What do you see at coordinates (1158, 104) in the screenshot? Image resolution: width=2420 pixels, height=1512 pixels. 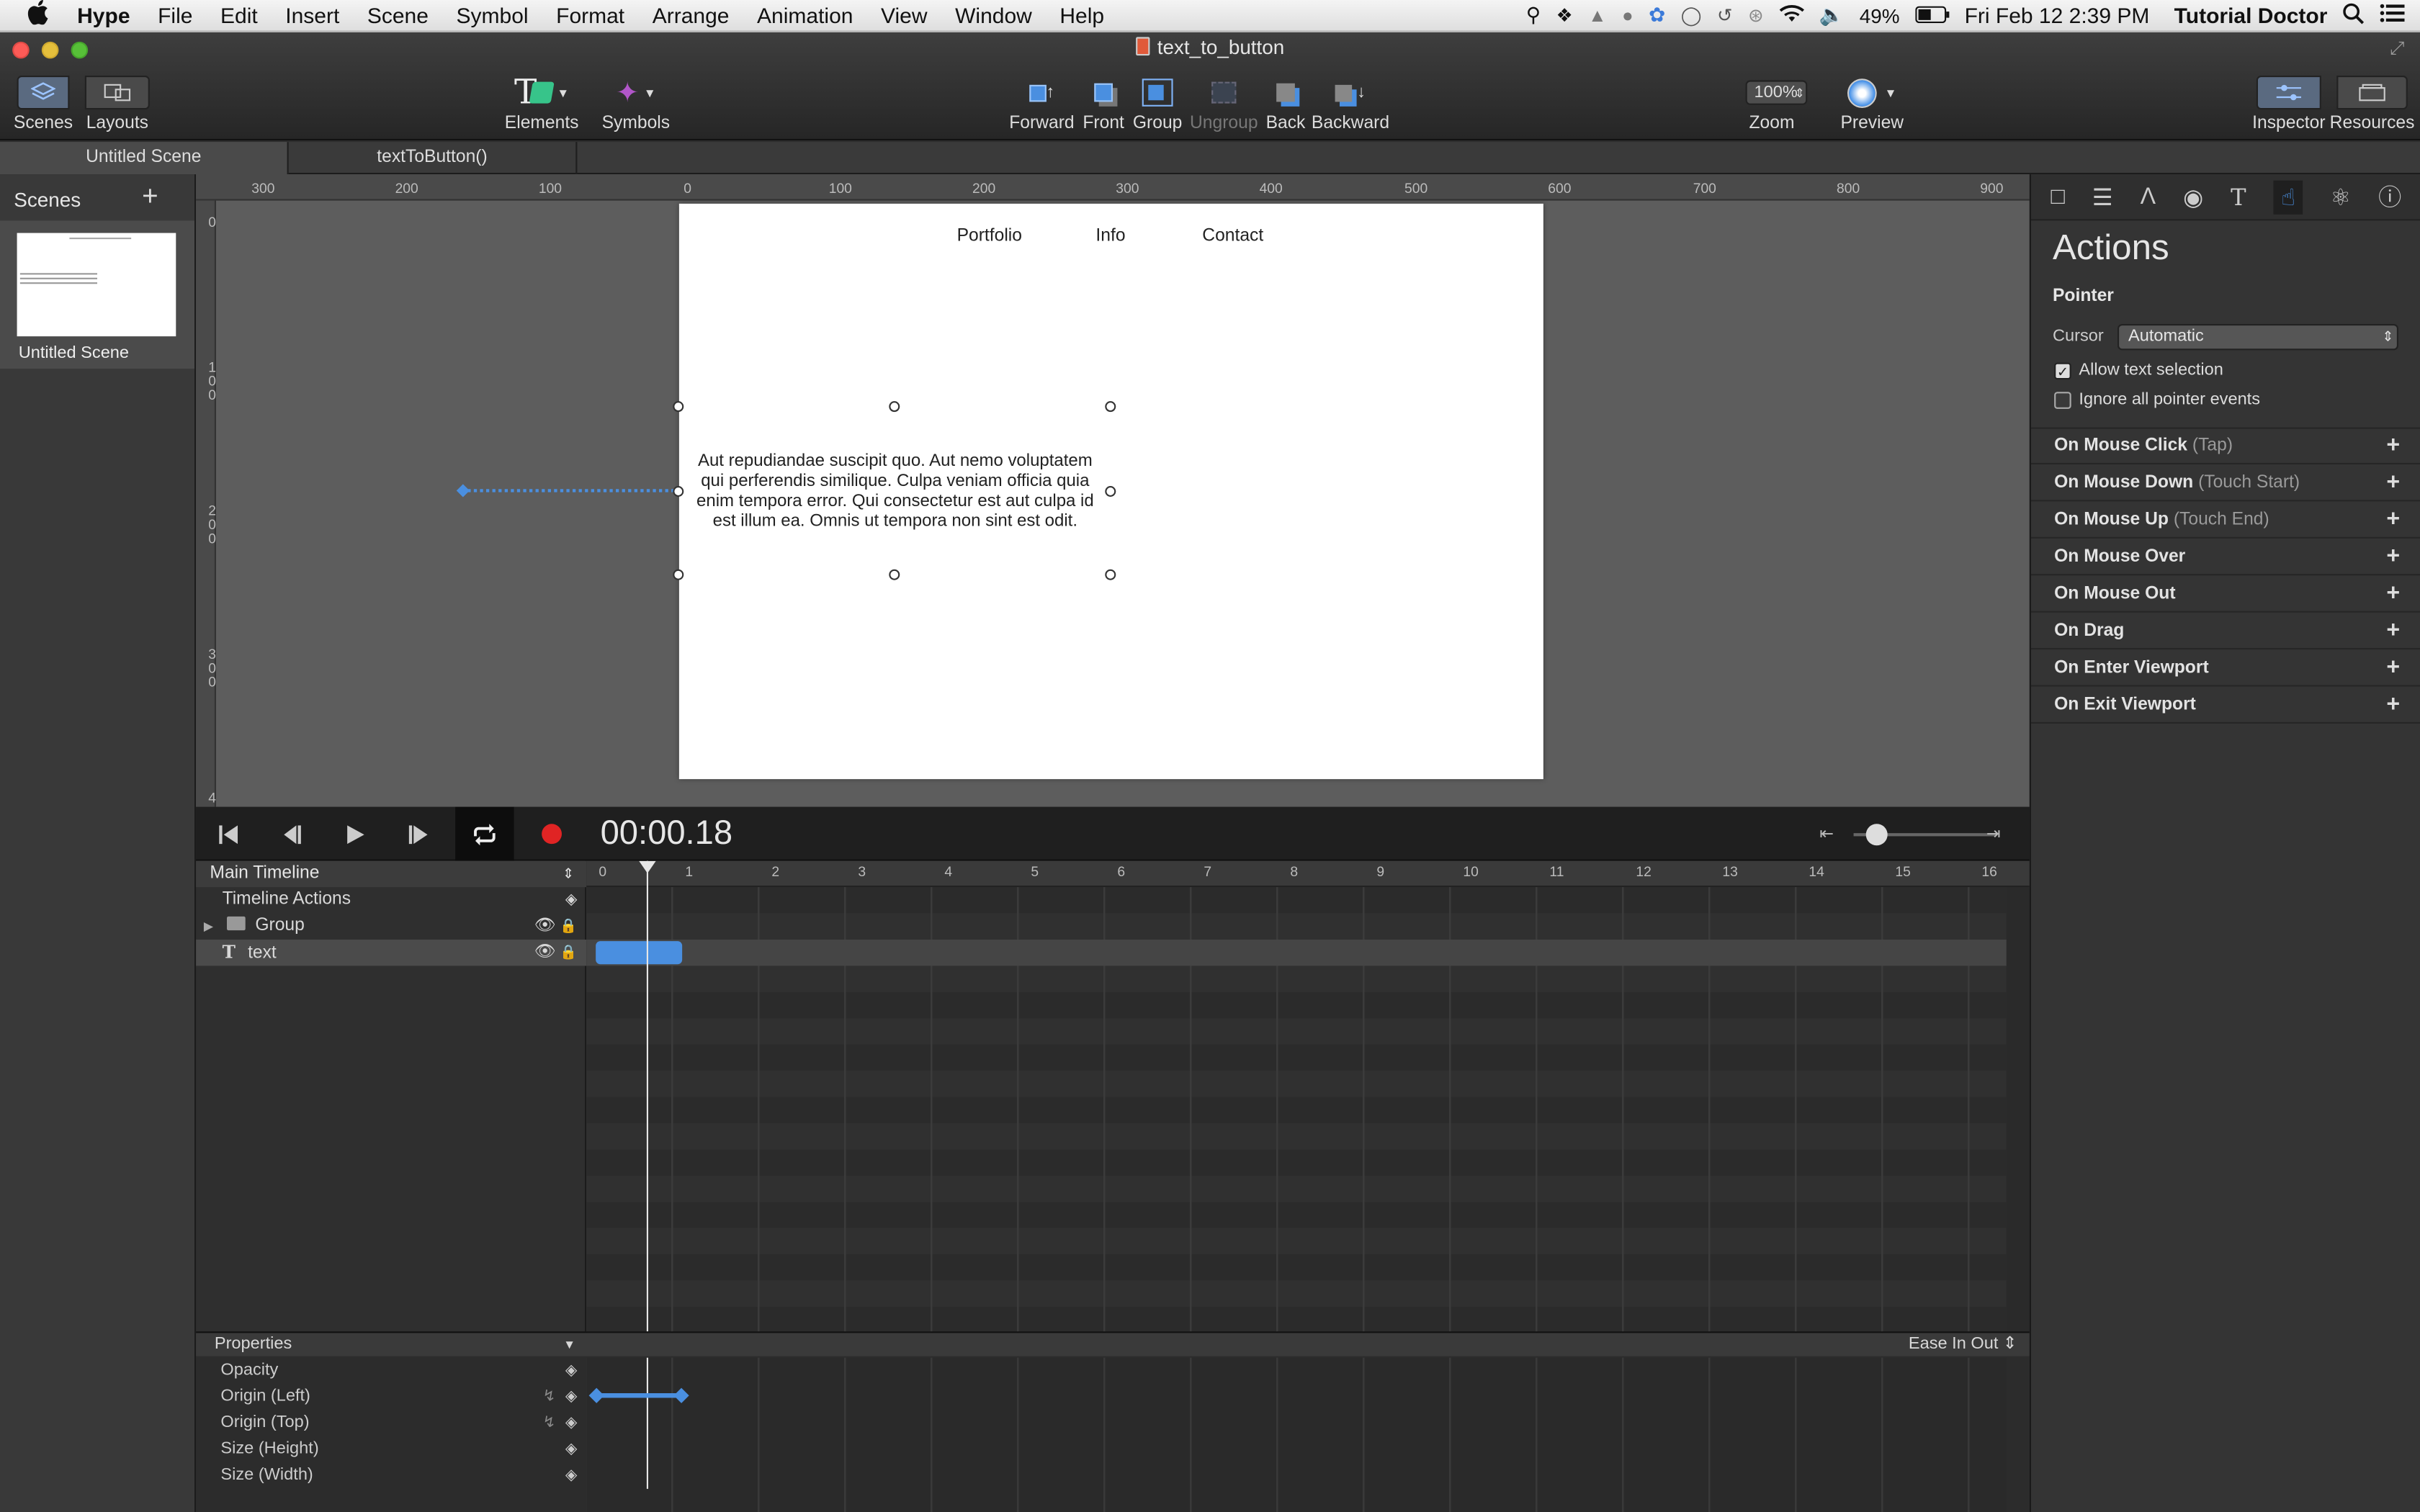 I see `group-button: Group` at bounding box center [1158, 104].